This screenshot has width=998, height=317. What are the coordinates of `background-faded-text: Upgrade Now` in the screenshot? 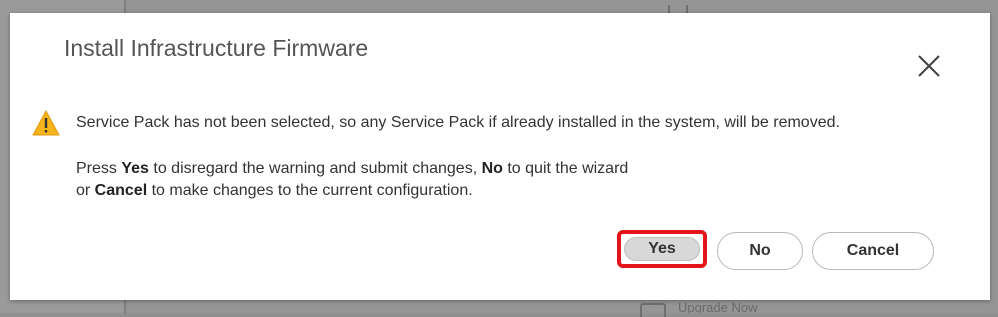 It's located at (718, 307).